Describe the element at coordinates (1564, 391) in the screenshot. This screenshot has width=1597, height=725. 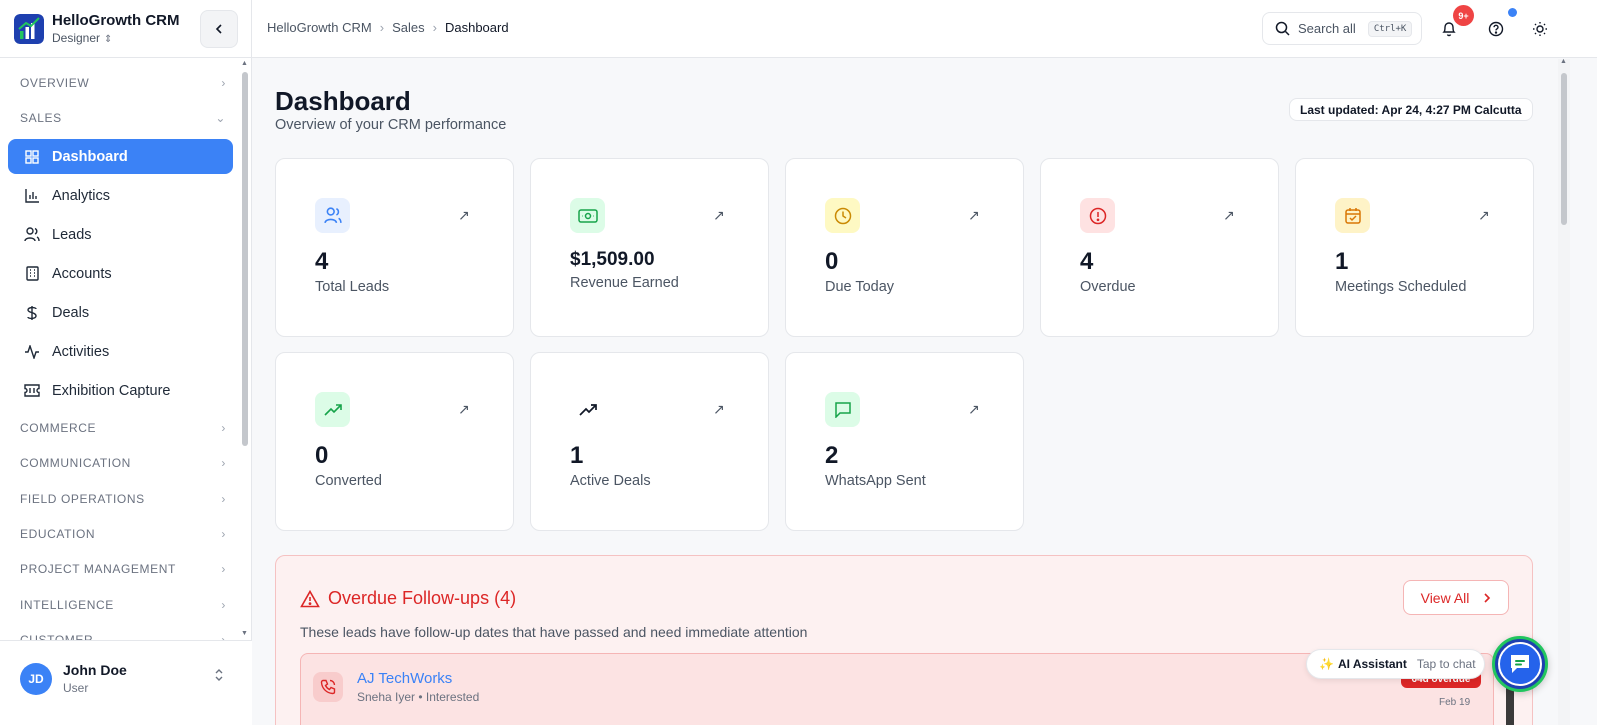
I see `page-scrollbar: ▲` at that location.